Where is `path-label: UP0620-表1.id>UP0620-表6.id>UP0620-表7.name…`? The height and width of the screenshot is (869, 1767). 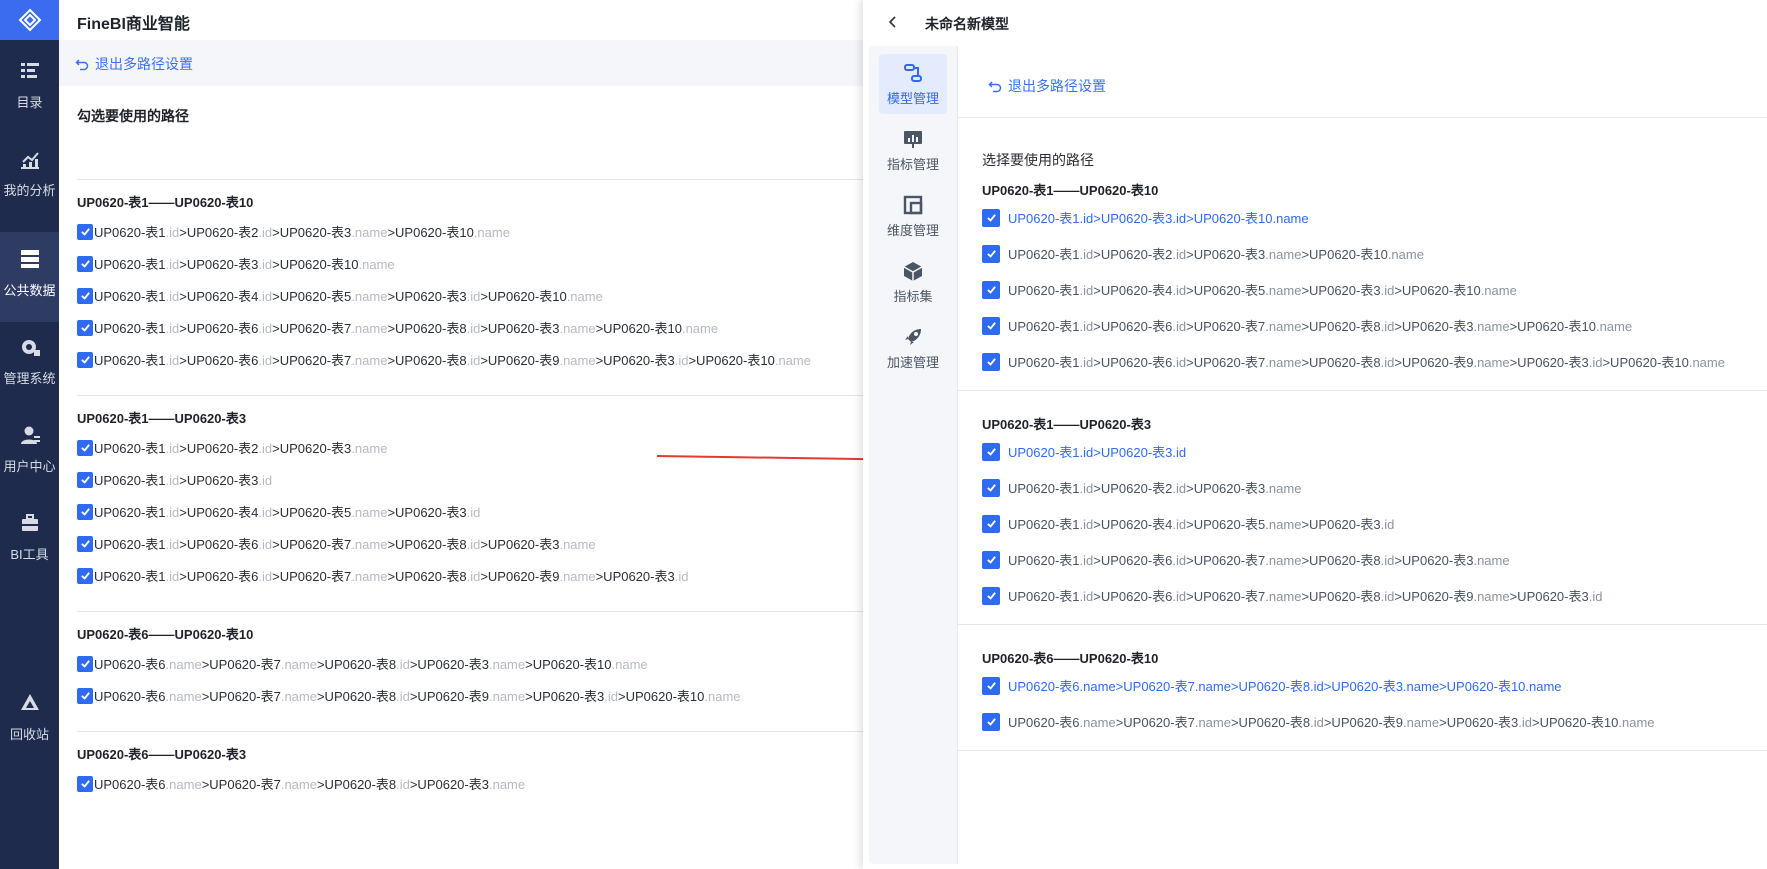 path-label: UP0620-表1.id>UP0620-表6.id>UP0620-表7.name… is located at coordinates (391, 575).